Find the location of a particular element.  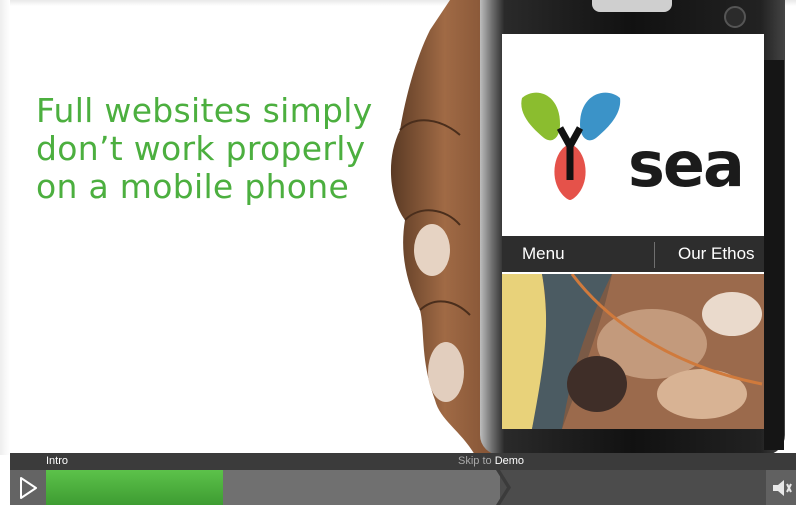

play-button is located at coordinates (28, 487).